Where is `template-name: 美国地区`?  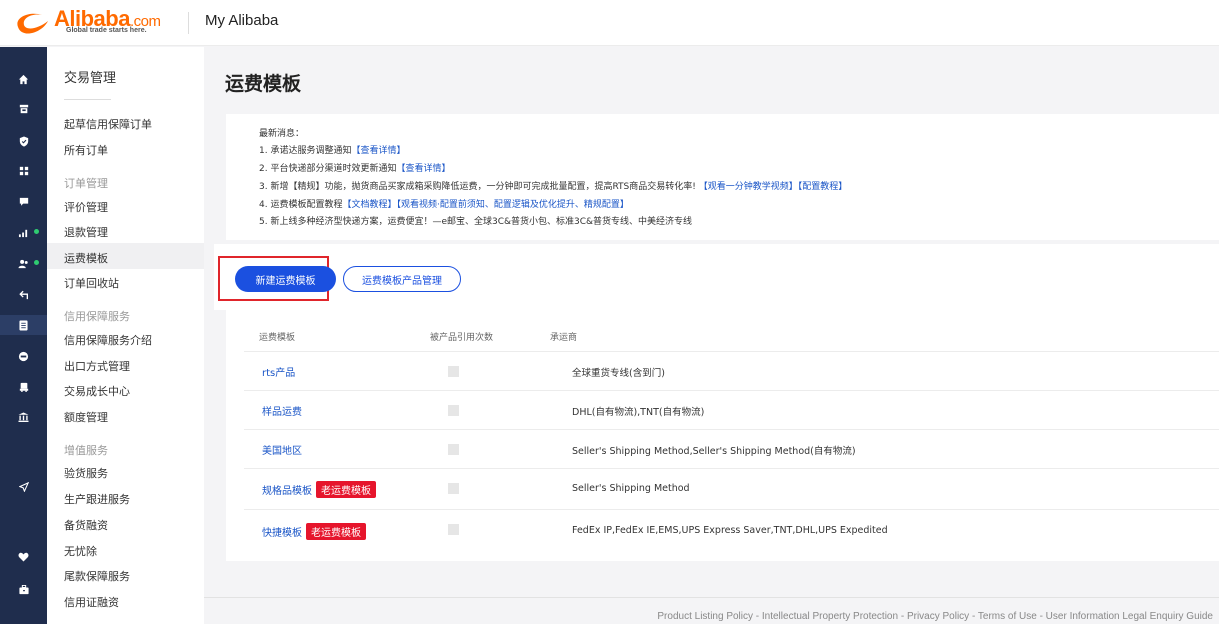 template-name: 美国地区 is located at coordinates (282, 449).